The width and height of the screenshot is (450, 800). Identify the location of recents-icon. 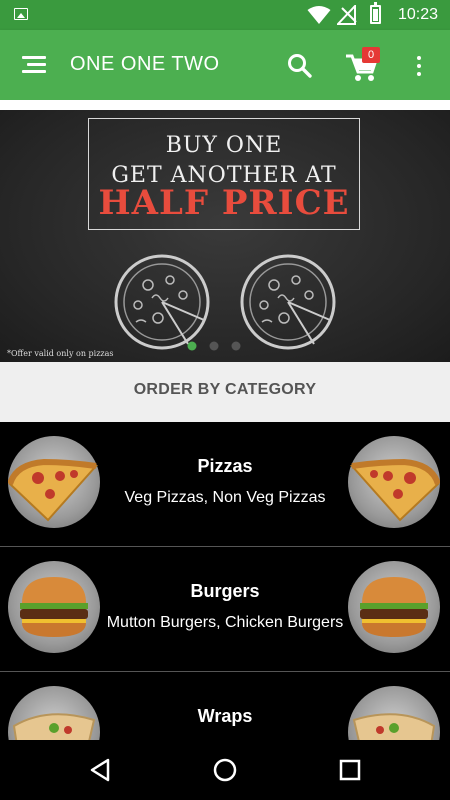
(350, 770).